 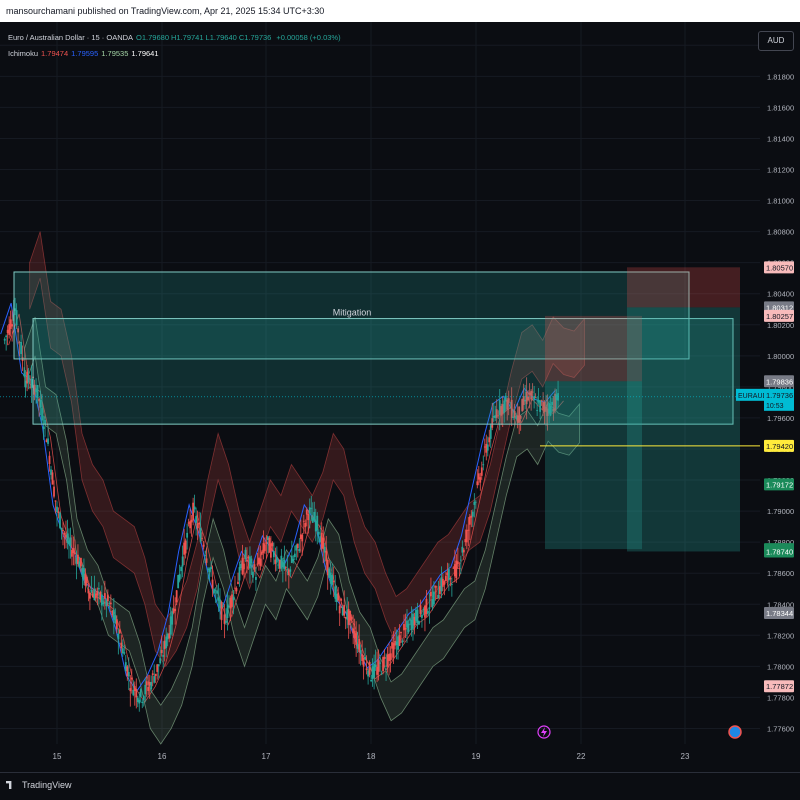 What do you see at coordinates (780, 511) in the screenshot?
I see `price-tick-label: 1.79000` at bounding box center [780, 511].